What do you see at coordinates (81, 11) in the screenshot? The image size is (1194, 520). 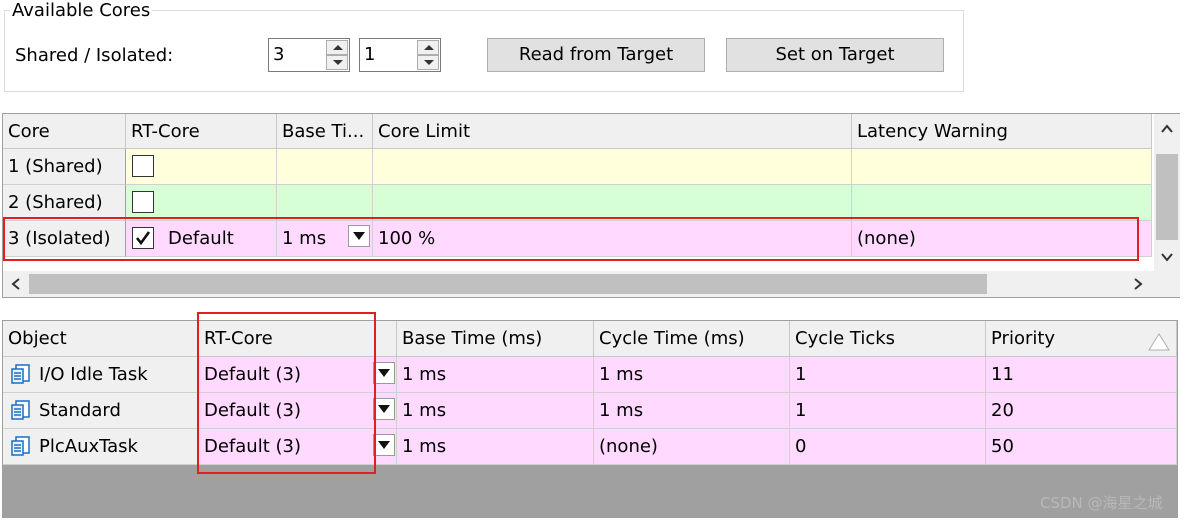 I see `available-cores-title: Available Cores` at bounding box center [81, 11].